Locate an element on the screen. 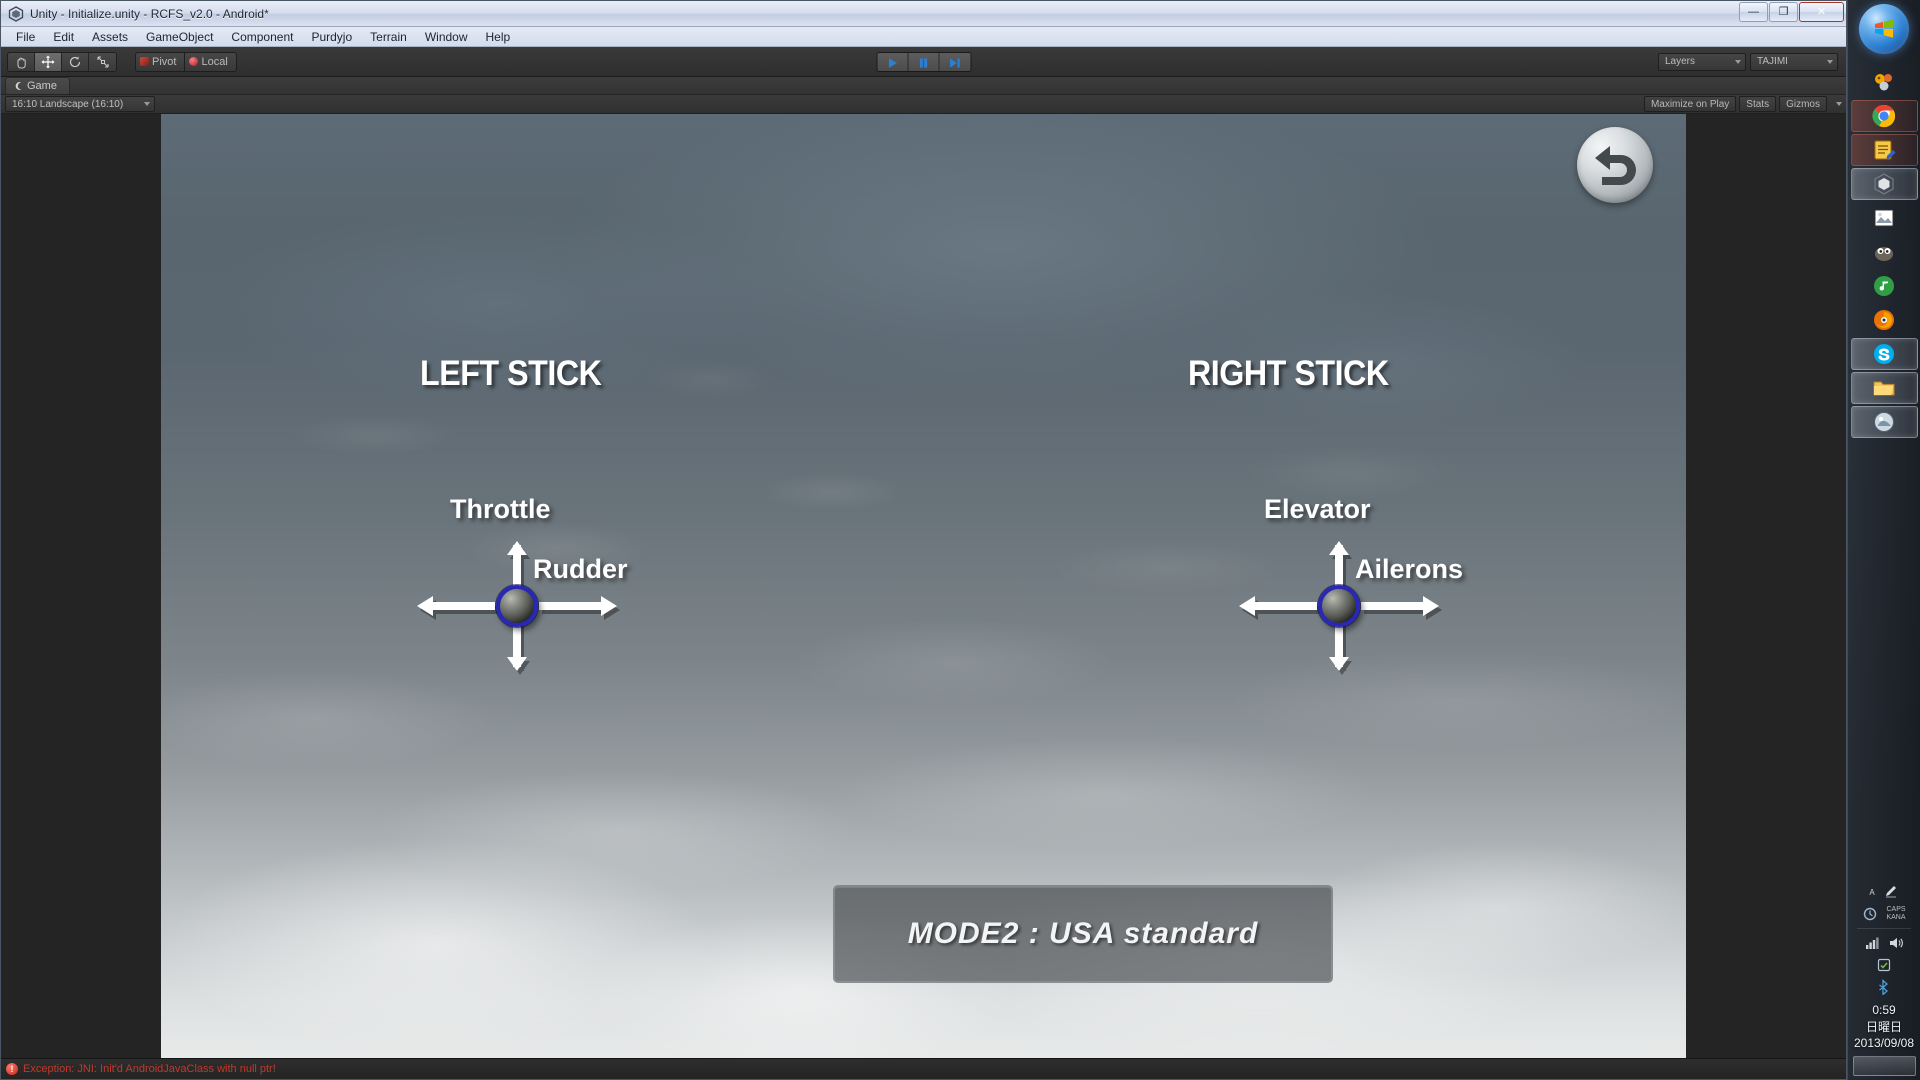  menu-assets: Assets is located at coordinates (110, 37).